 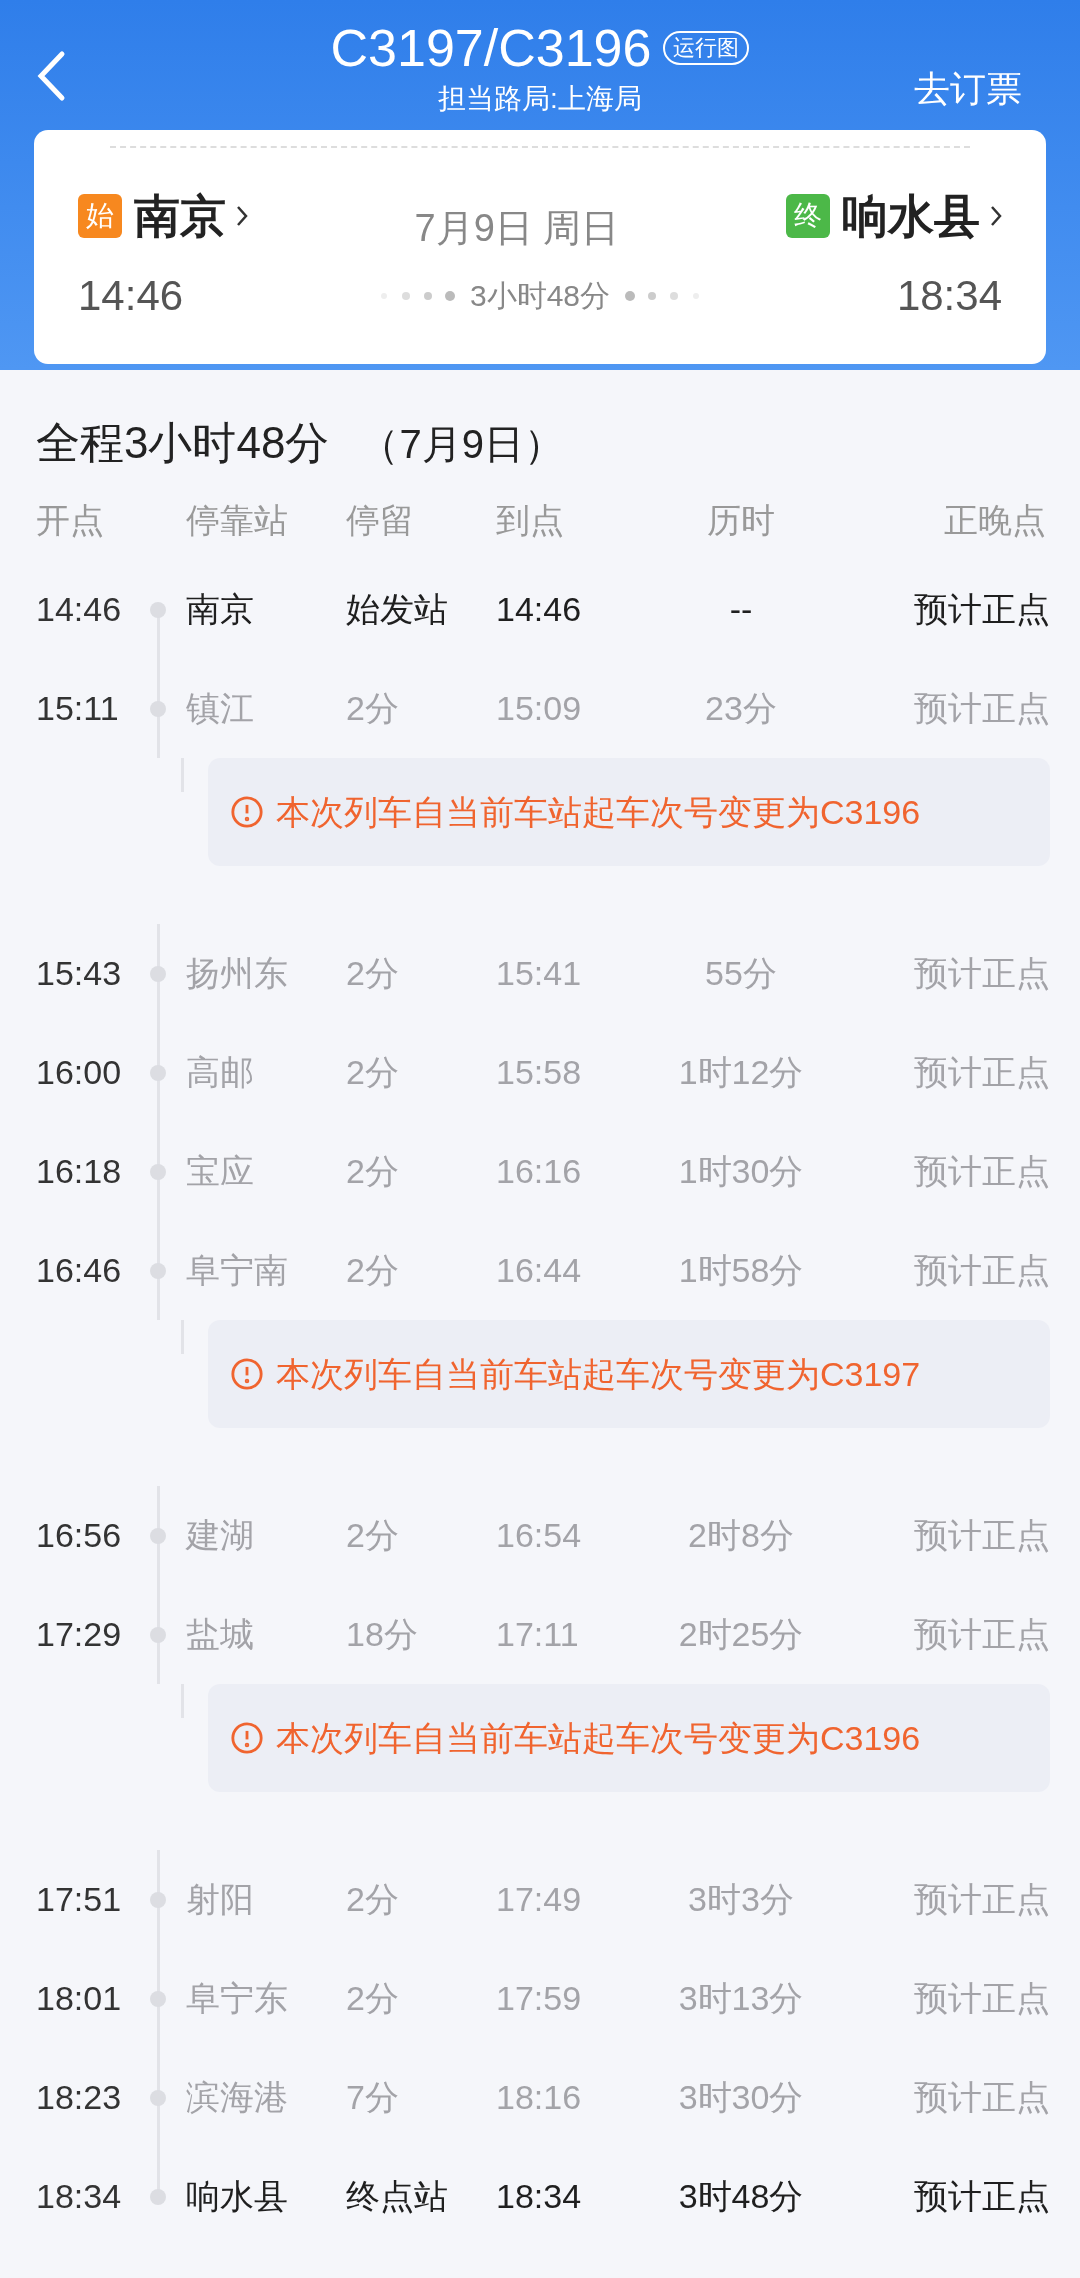 What do you see at coordinates (530, 520) in the screenshot?
I see `column-header: 到点` at bounding box center [530, 520].